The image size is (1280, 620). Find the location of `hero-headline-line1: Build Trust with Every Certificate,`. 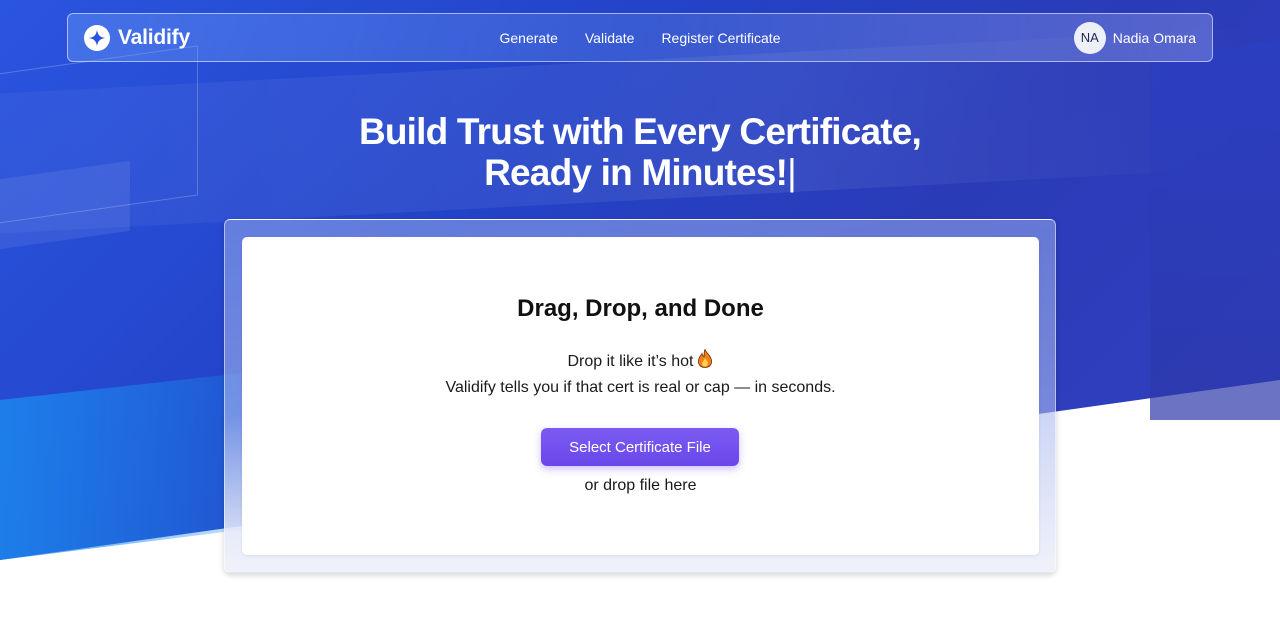

hero-headline-line1: Build Trust with Every Certificate, is located at coordinates (640, 131).